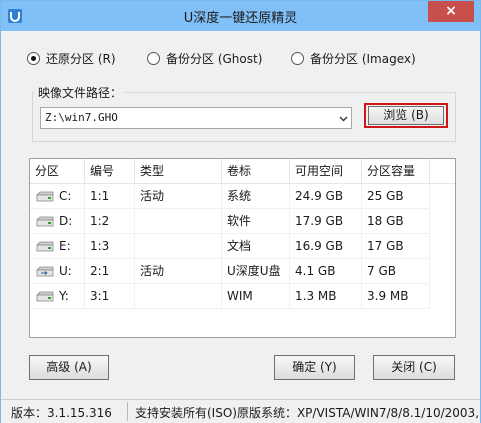  What do you see at coordinates (65, 196) in the screenshot?
I see `drive-letter: C:` at bounding box center [65, 196].